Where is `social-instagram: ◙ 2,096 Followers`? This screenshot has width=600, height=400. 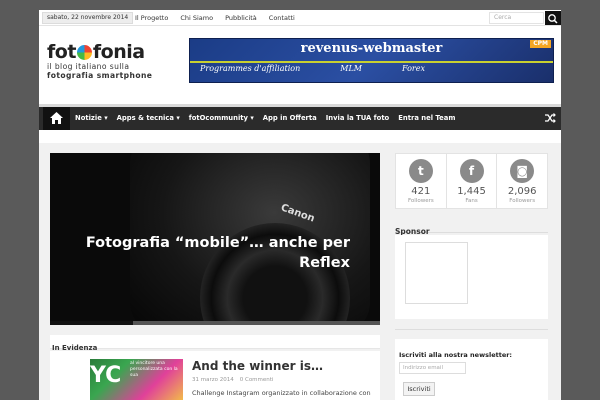
social-instagram: ◙ 2,096 Followers is located at coordinates (522, 181).